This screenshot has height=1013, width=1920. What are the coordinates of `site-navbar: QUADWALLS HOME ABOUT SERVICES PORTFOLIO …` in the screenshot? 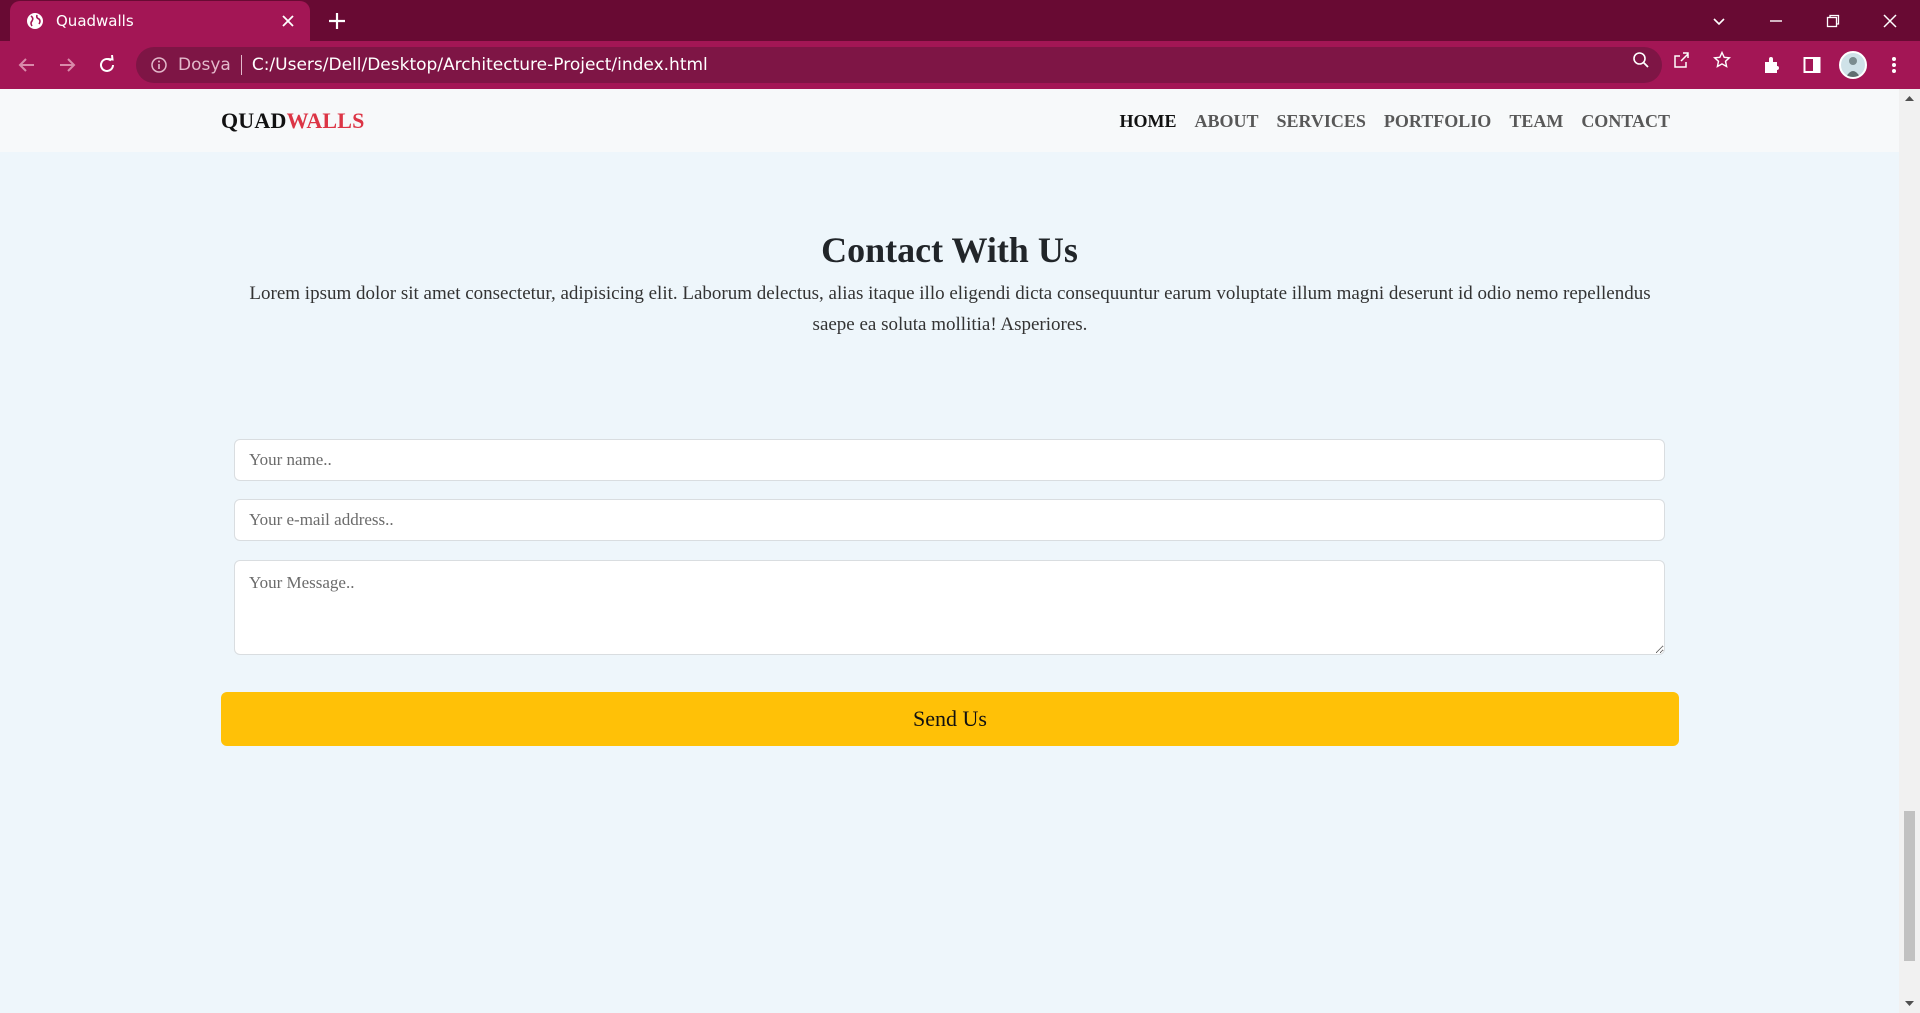 It's located at (949, 120).